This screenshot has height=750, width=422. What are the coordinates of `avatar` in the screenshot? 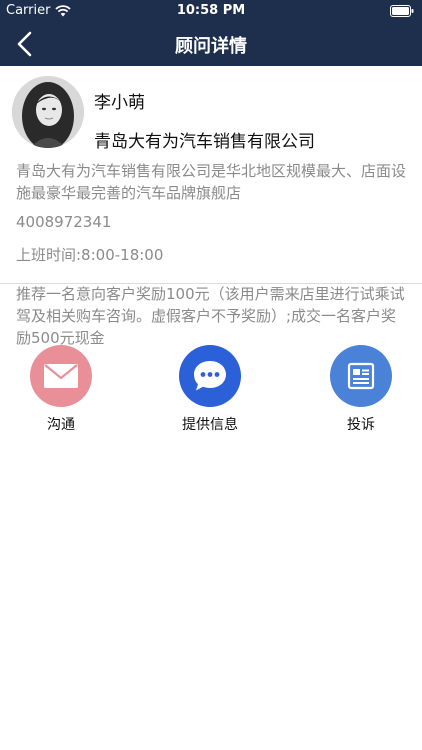 It's located at (48, 112).